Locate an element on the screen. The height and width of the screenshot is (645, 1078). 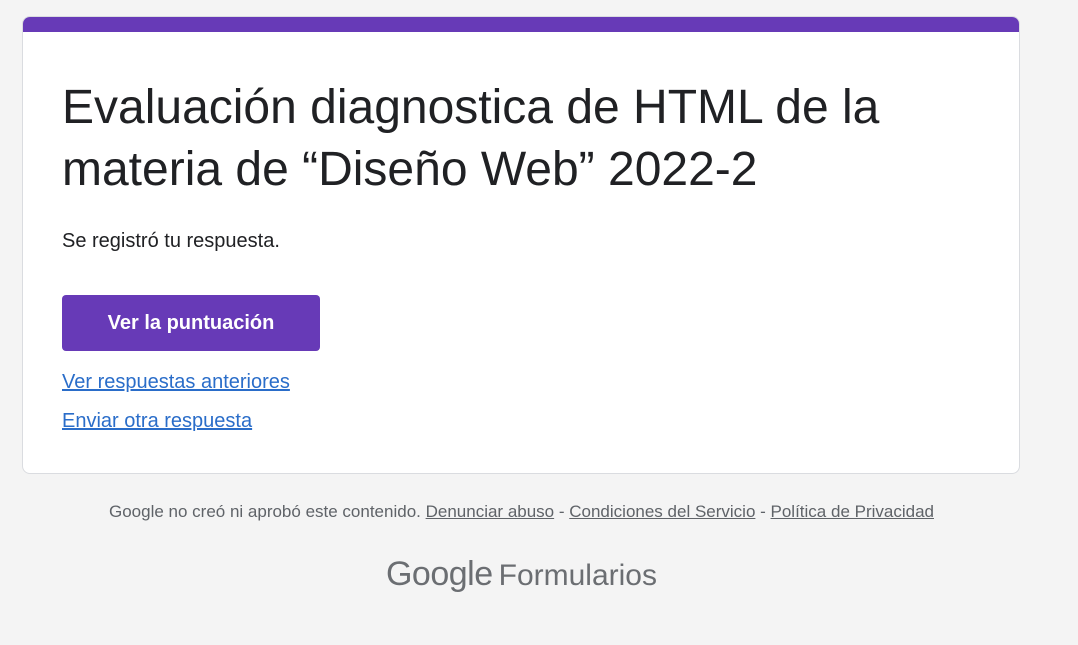
confirmation-message: Se registró tu respuesta. is located at coordinates (171, 241).